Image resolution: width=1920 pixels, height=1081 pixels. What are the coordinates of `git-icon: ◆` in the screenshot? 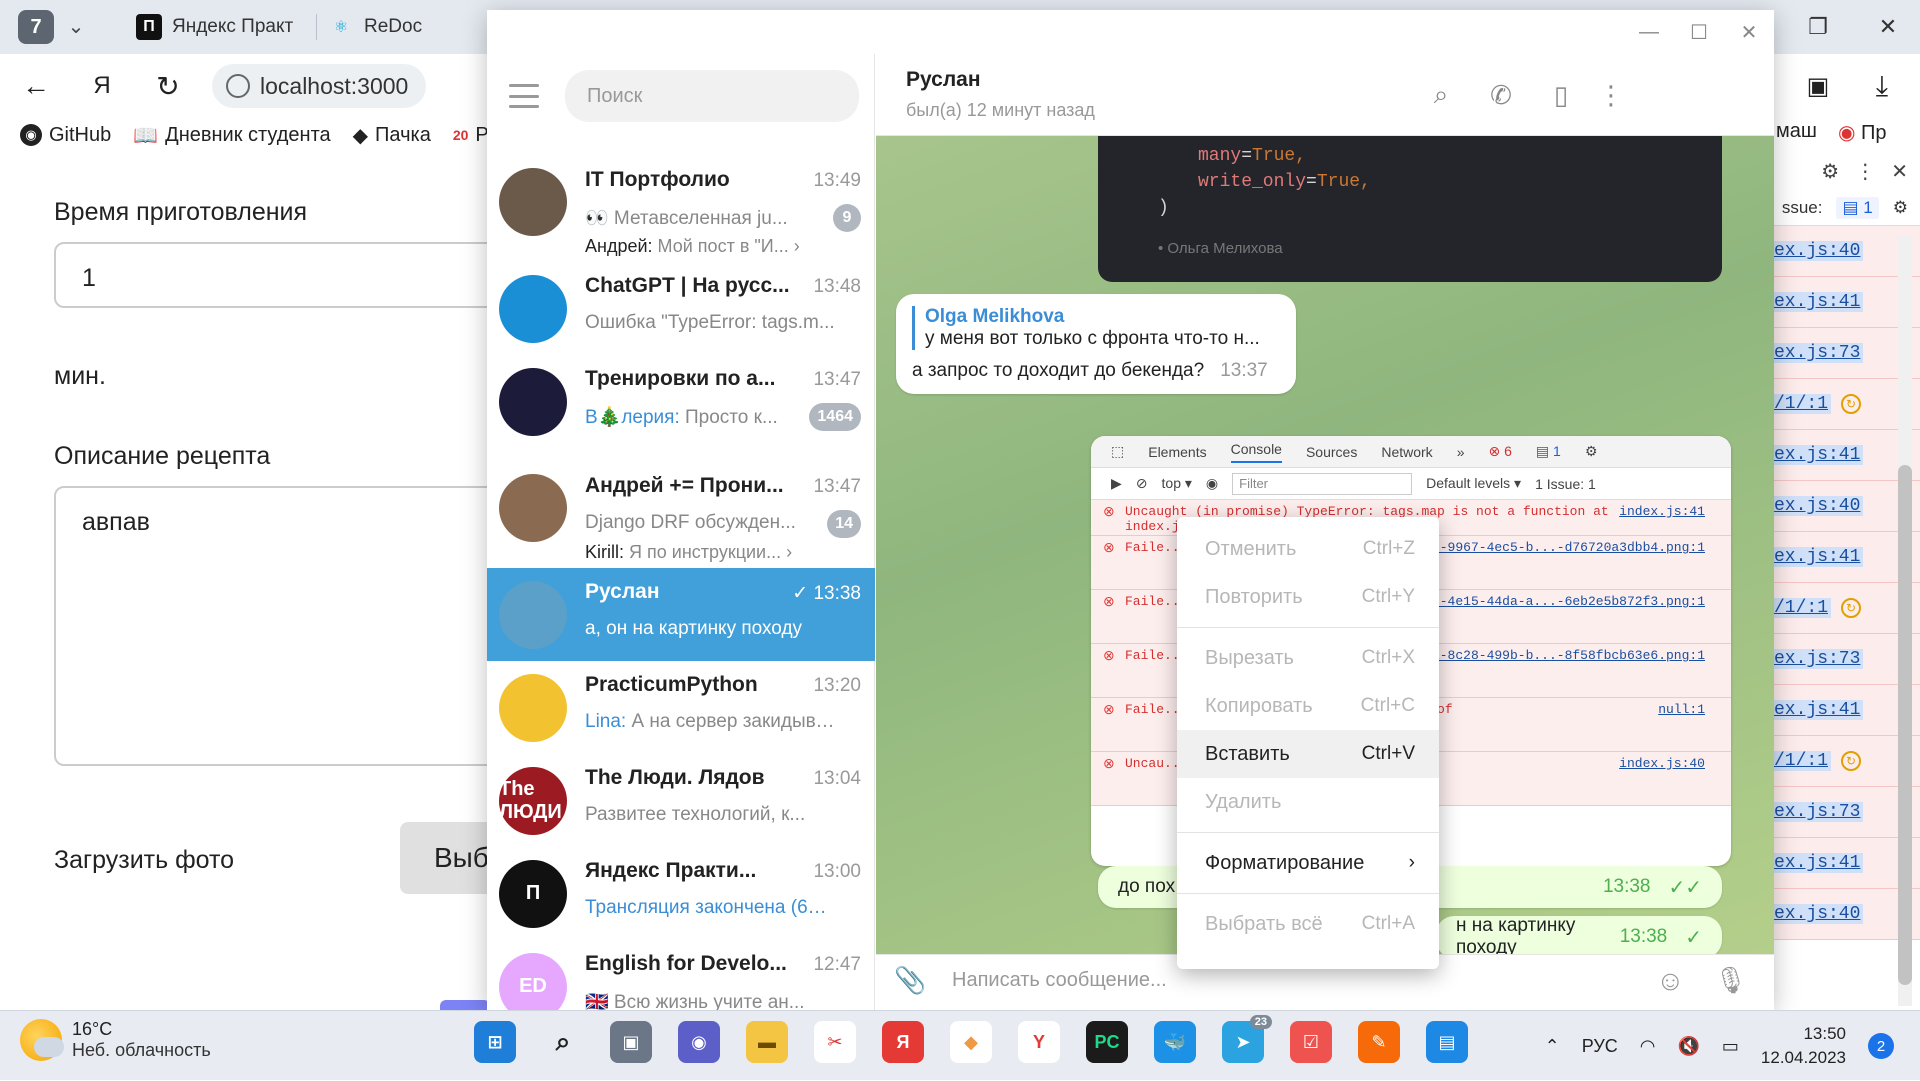 It's located at (971, 1042).